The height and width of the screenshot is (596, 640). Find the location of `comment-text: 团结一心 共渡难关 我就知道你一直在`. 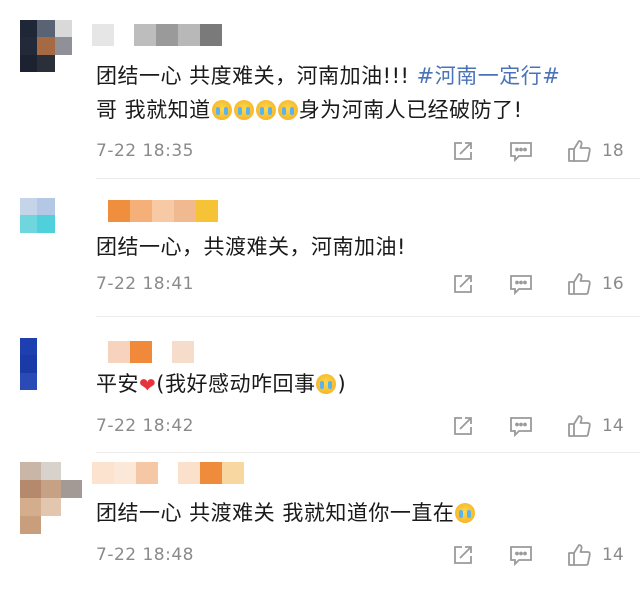

comment-text: 团结一心 共渡难关 我就知道你一直在 is located at coordinates (356, 513).